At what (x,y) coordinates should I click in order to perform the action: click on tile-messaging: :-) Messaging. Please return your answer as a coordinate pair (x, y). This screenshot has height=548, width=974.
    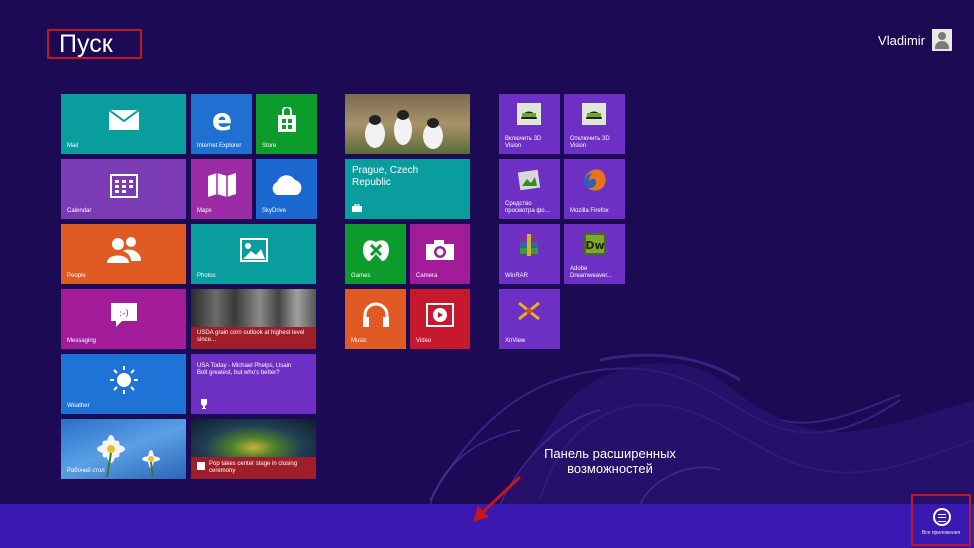
    Looking at the image, I should click on (123, 319).